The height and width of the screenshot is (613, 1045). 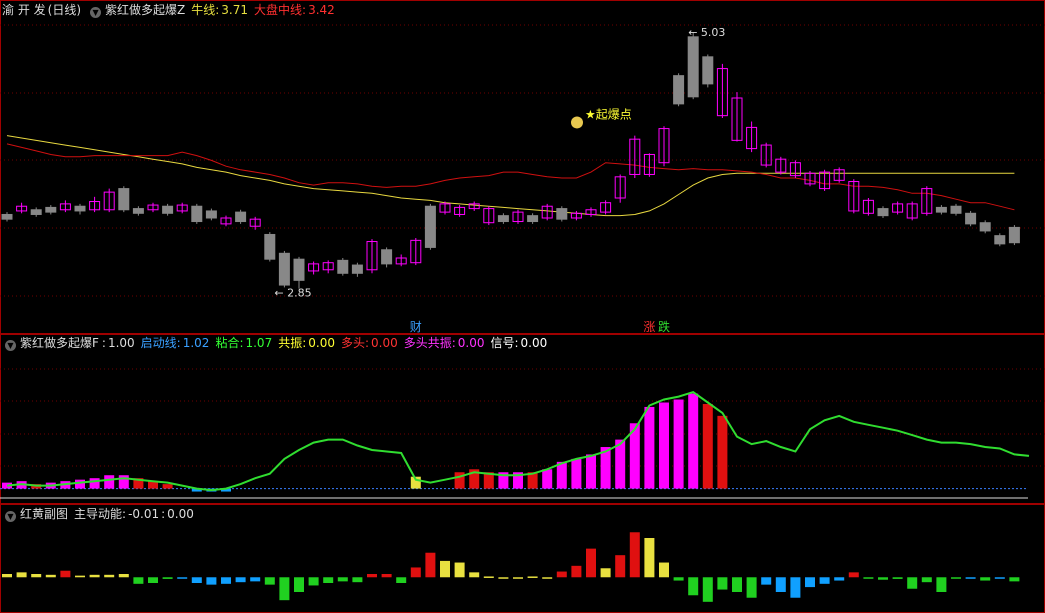 What do you see at coordinates (649, 326) in the screenshot?
I see `limit-up-marker: 涨` at bounding box center [649, 326].